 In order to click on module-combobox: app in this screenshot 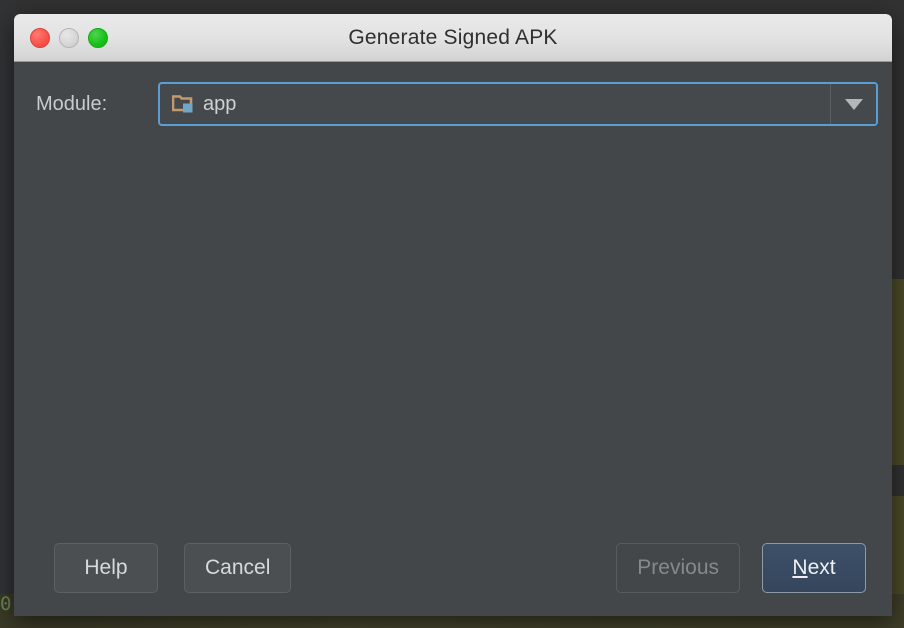, I will do `click(518, 104)`.